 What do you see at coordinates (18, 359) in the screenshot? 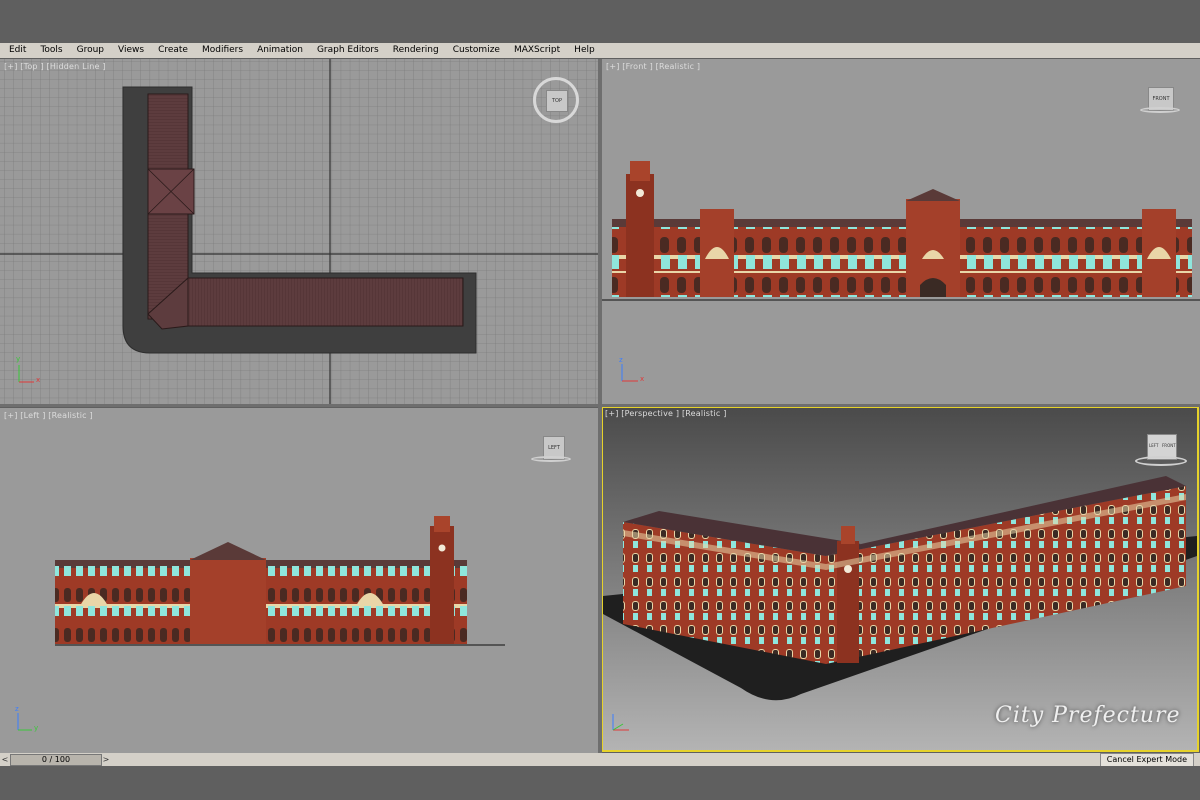
I see `axis-label-y: y` at bounding box center [18, 359].